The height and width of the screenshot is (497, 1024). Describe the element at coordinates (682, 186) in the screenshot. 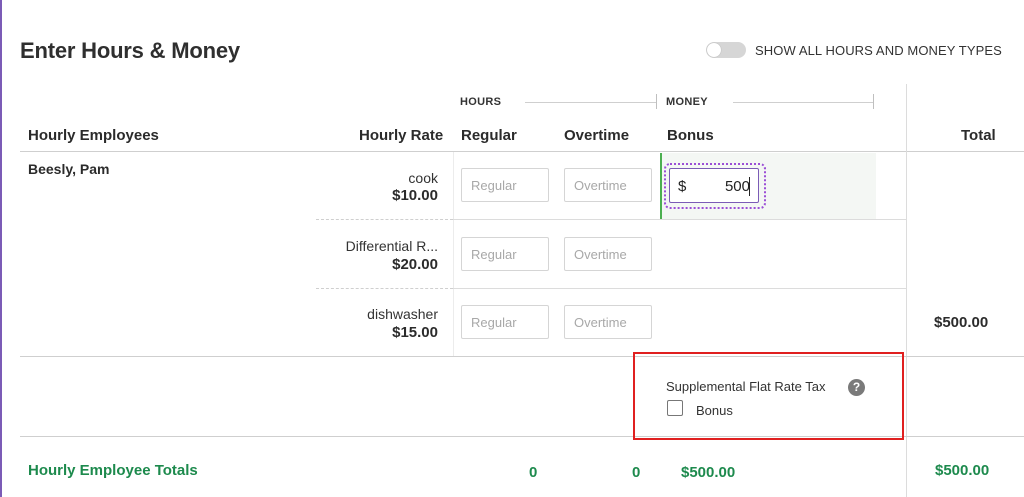

I see `currency-symbol: $` at that location.